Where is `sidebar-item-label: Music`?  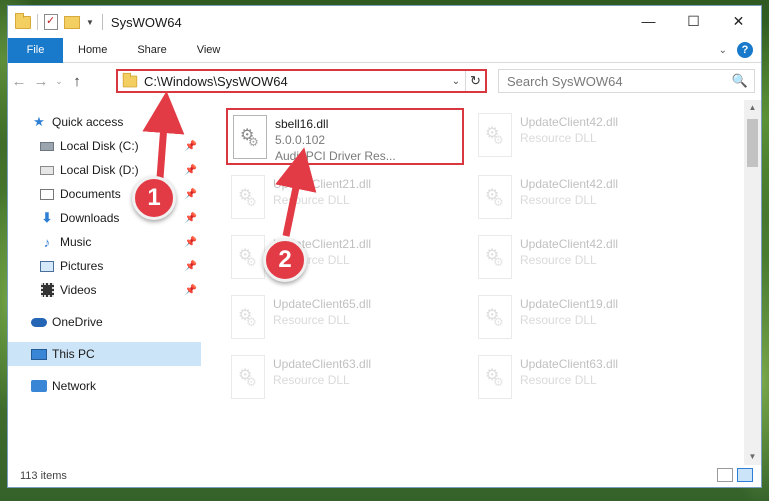 sidebar-item-label: Music is located at coordinates (76, 242).